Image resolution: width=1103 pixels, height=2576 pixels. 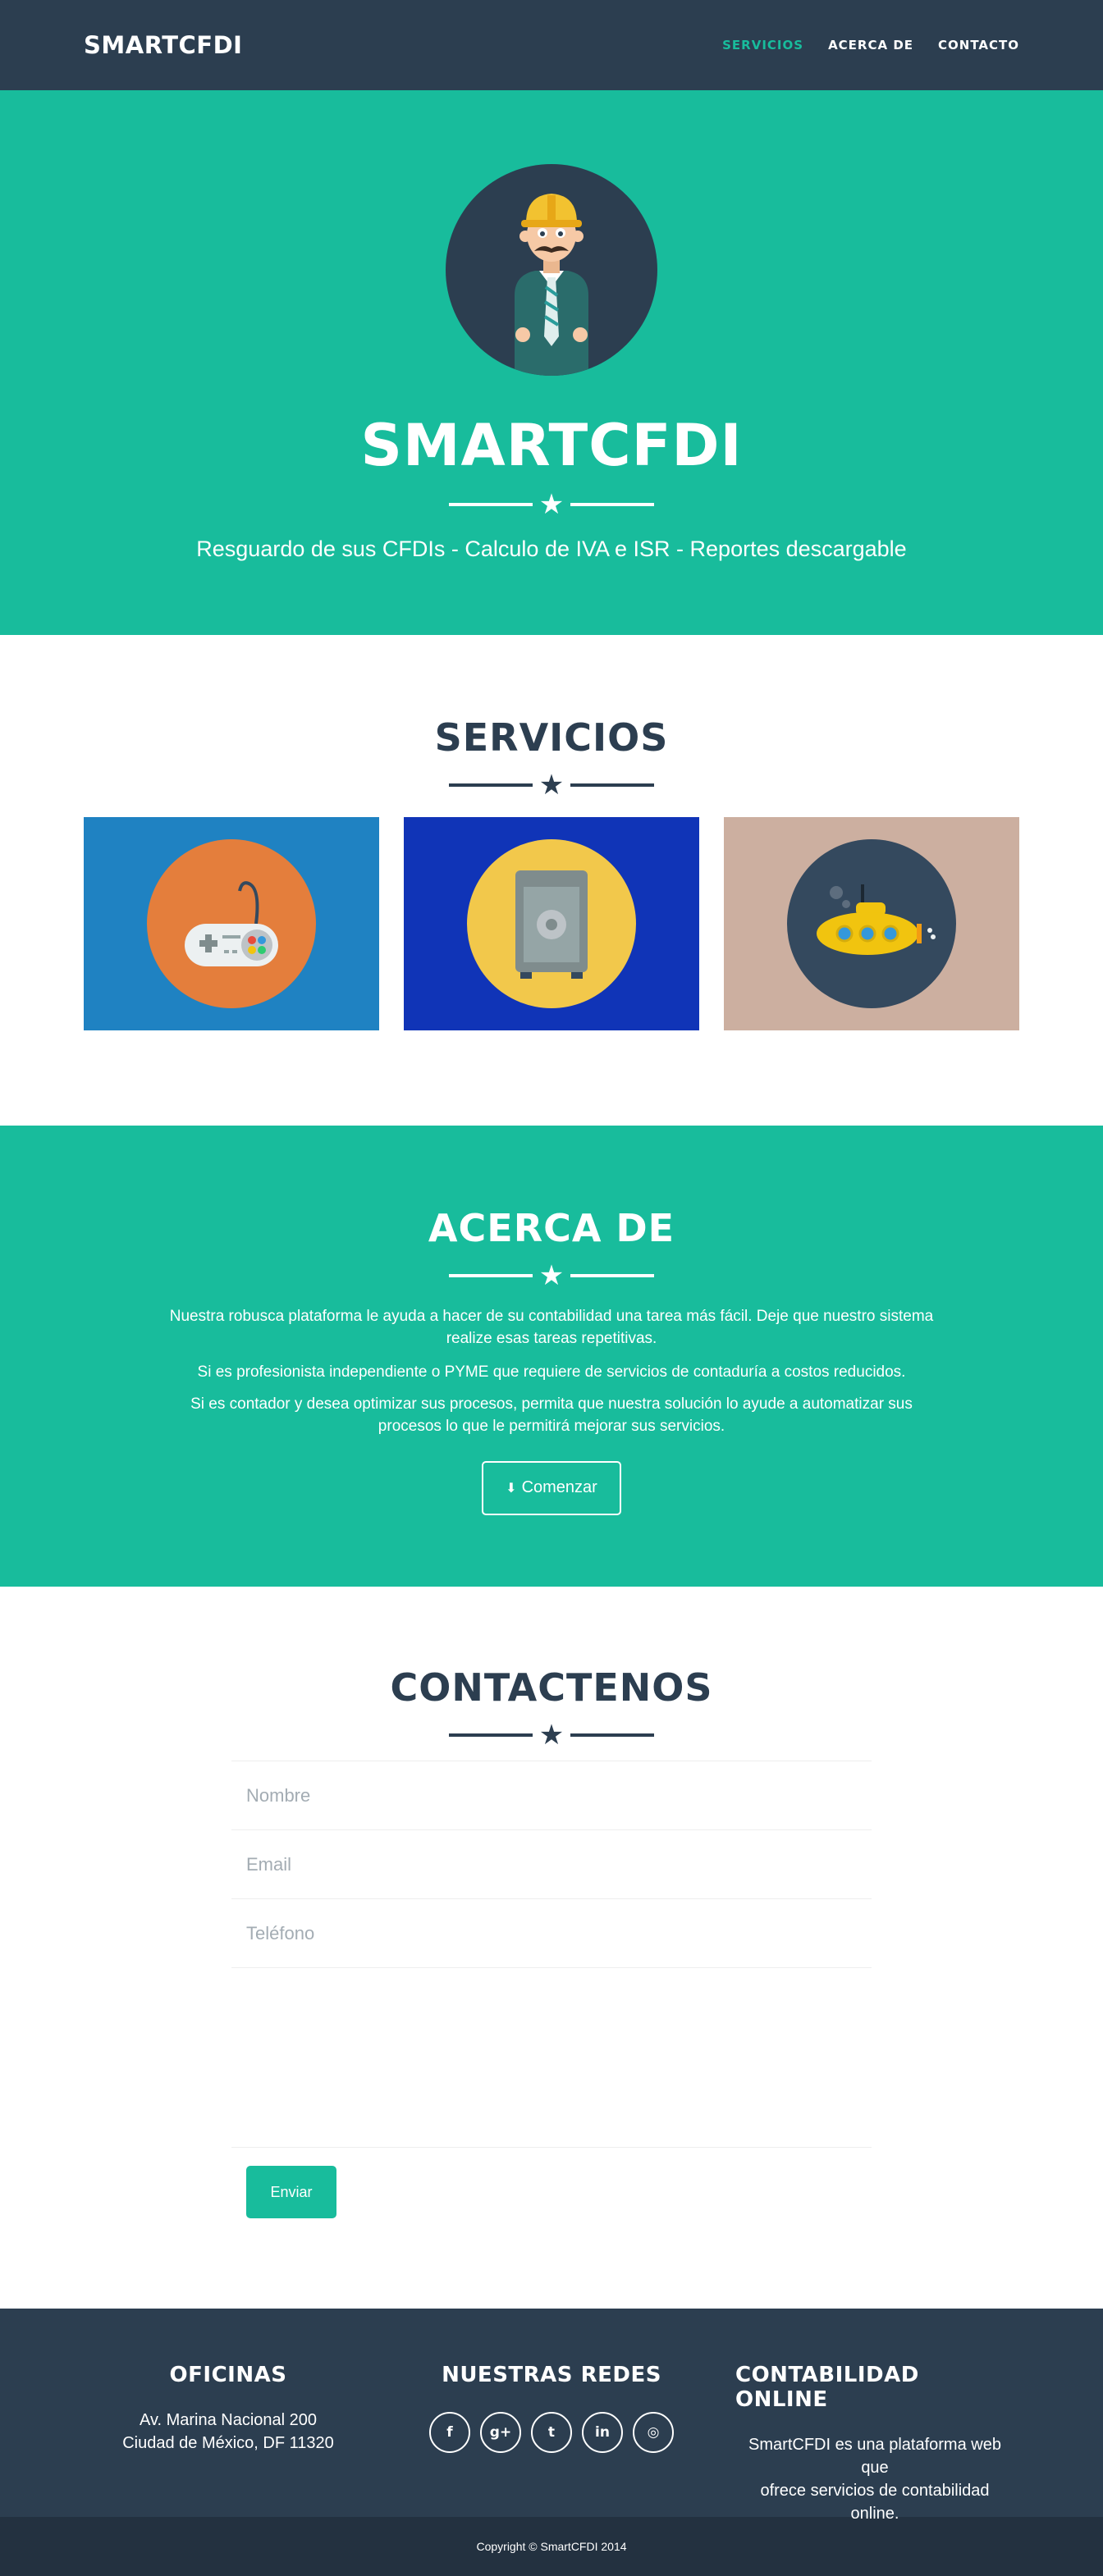 I want to click on profile-avatar, so click(x=551, y=270).